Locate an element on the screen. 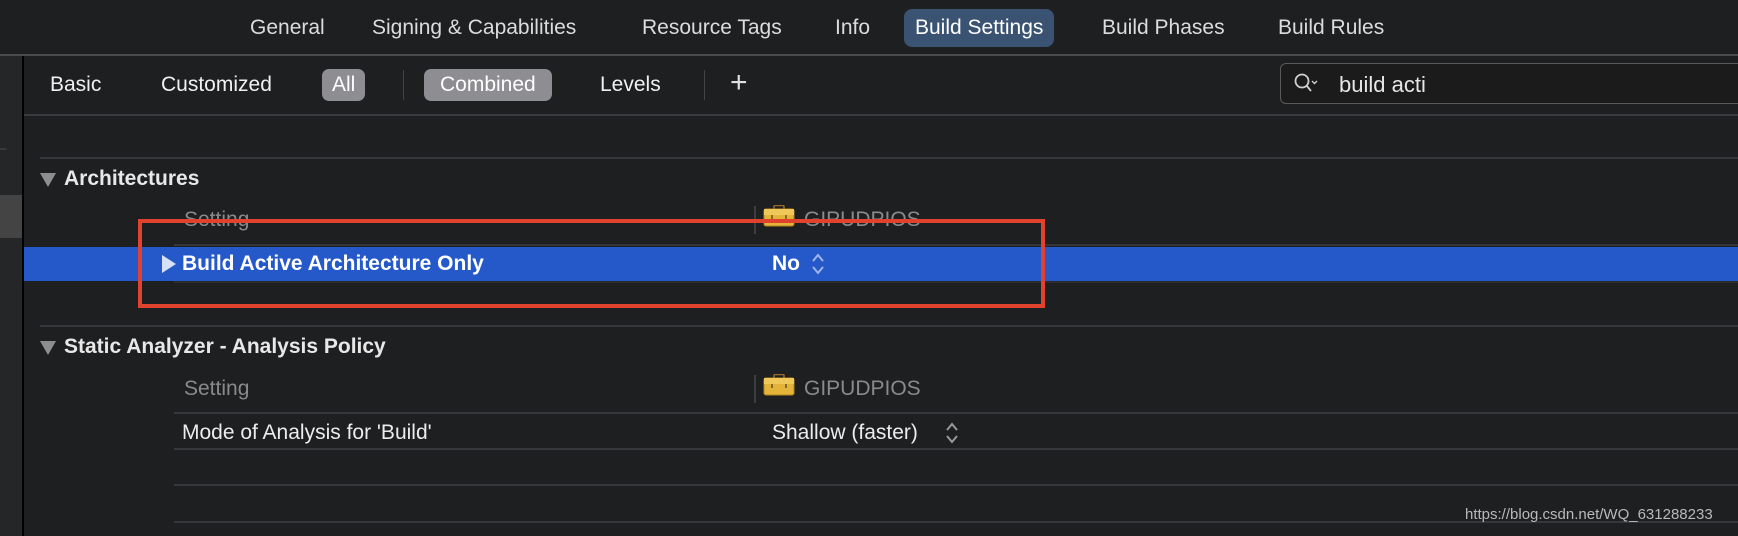  search-field is located at coordinates (1509, 83).